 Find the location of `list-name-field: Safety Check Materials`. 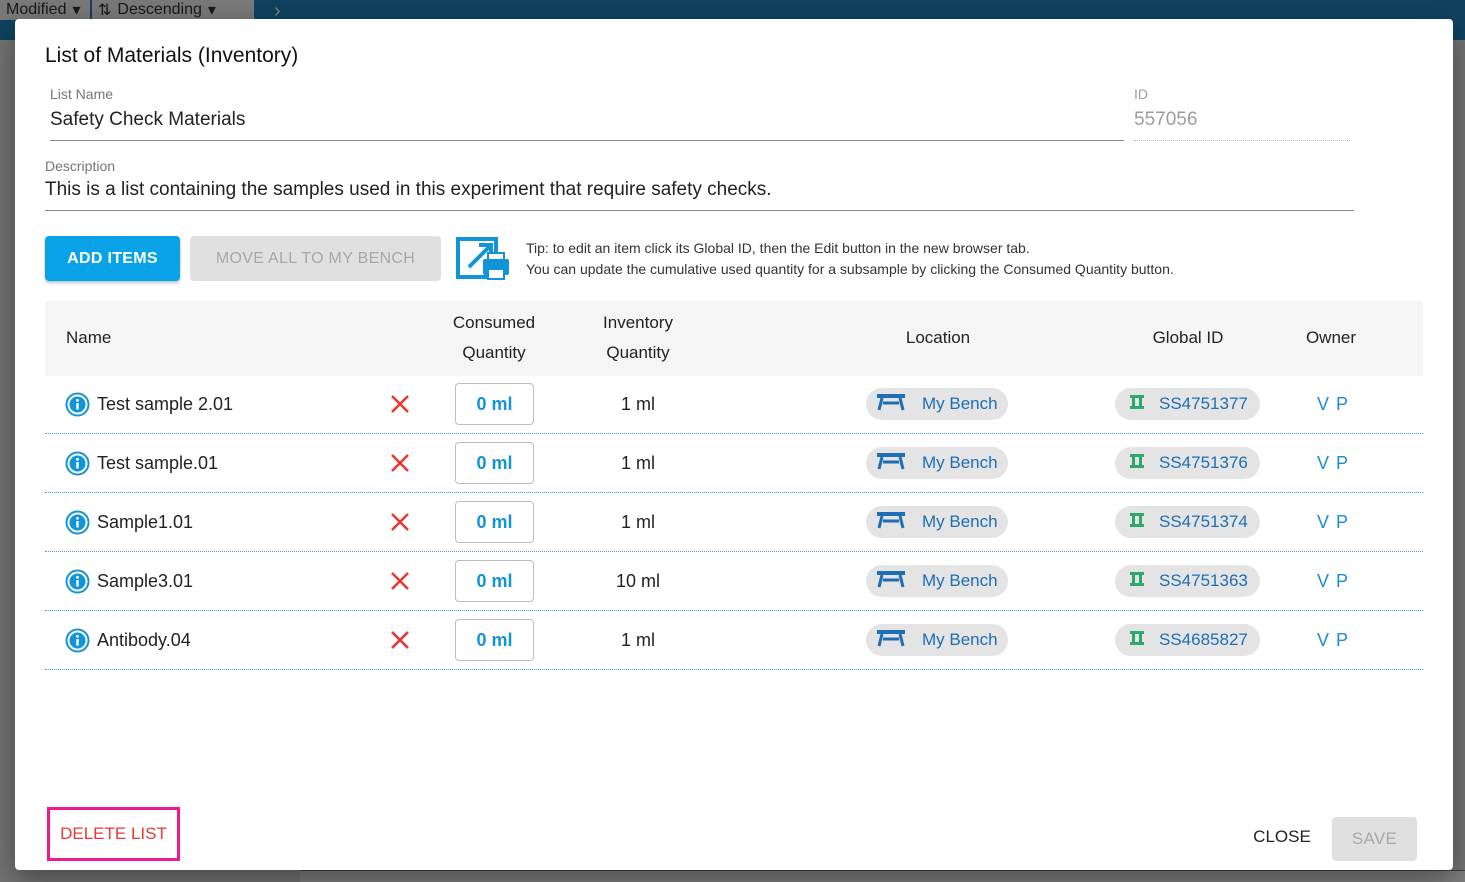

list-name-field: Safety Check Materials is located at coordinates (147, 120).